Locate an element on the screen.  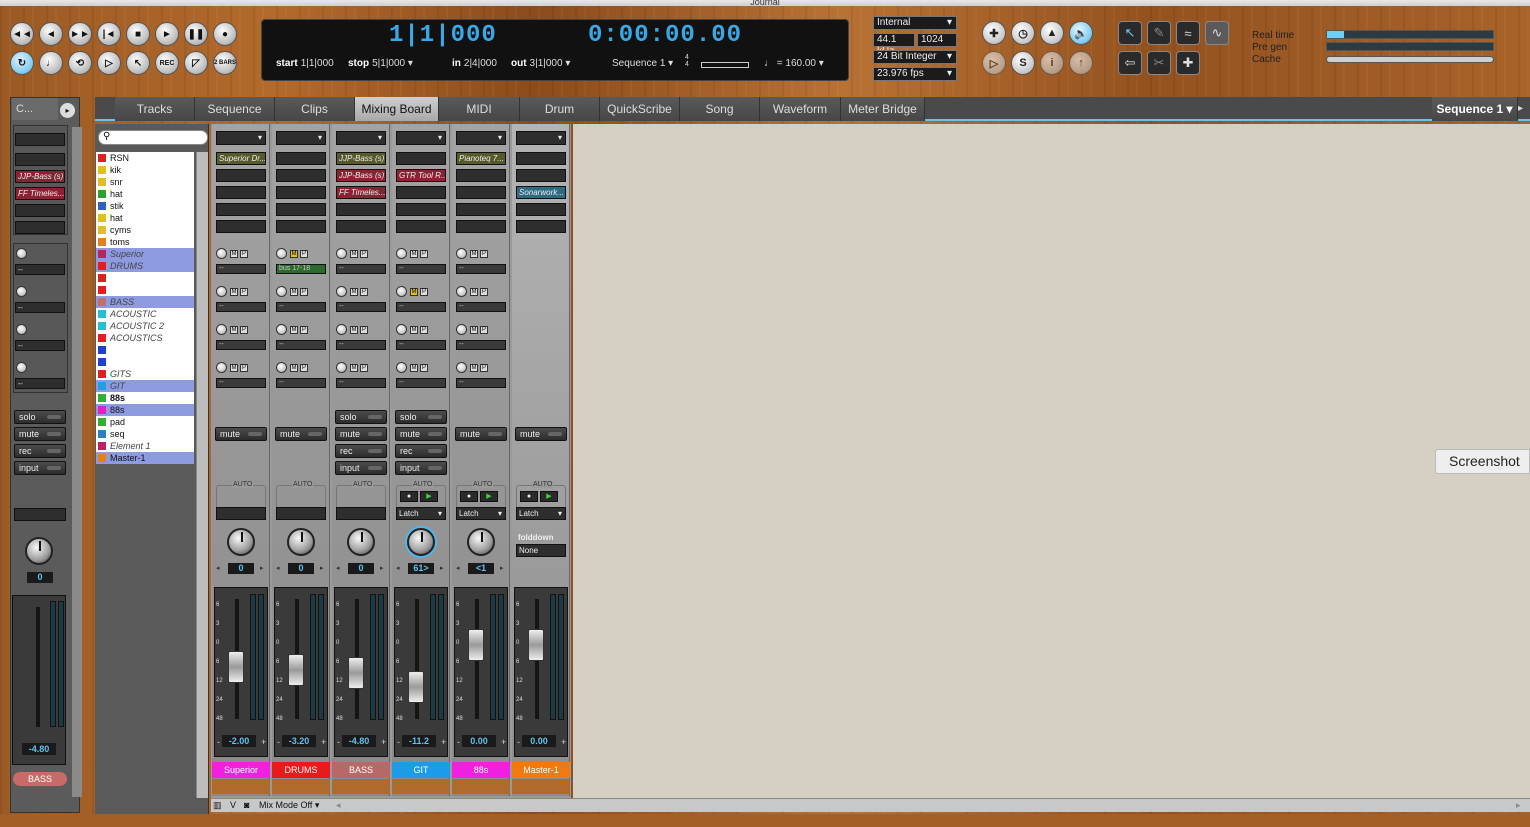
rewind-button: ◄◄ is located at coordinates (22, 34).